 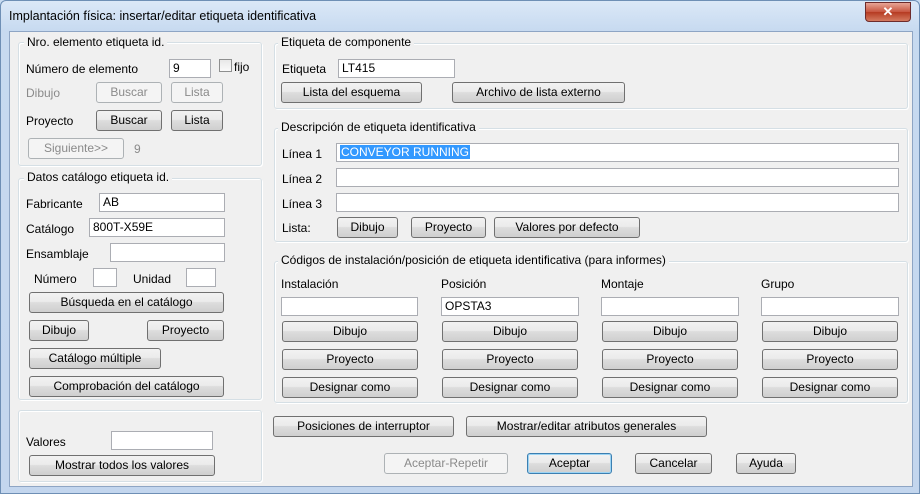 I want to click on etiqueta-label: Etiqueta, so click(x=304, y=69).